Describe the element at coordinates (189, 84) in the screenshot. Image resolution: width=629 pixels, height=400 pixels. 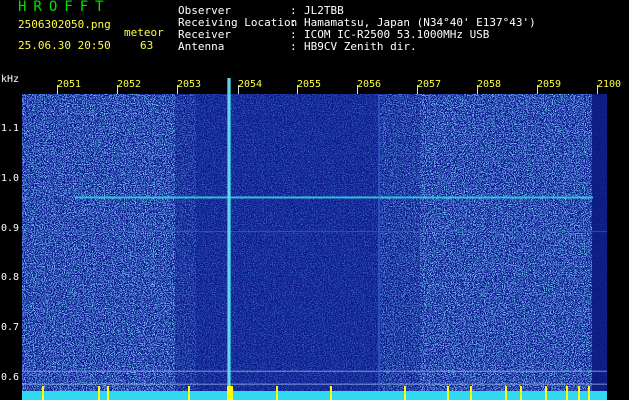
I see `time-label: 2053` at that location.